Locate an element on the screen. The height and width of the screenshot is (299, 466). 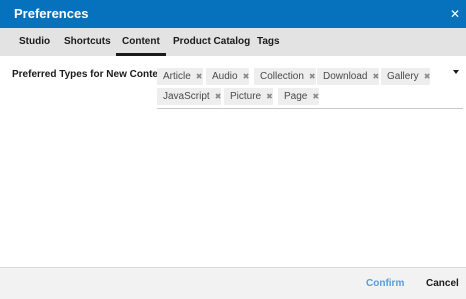
preferred-types-label: Preferred Types for New Content: is located at coordinates (91, 74).